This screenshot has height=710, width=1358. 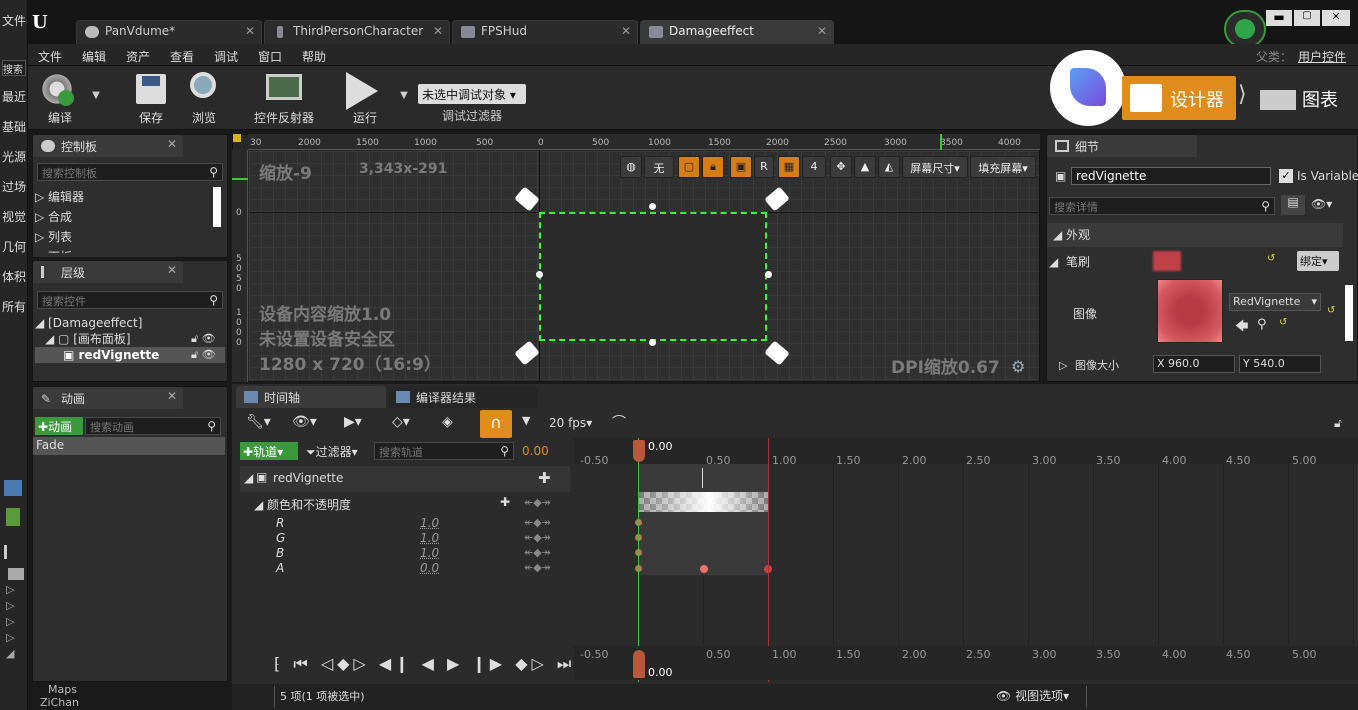 What do you see at coordinates (96, 95) in the screenshot?
I see `compile-options-dropdown: ▼` at bounding box center [96, 95].